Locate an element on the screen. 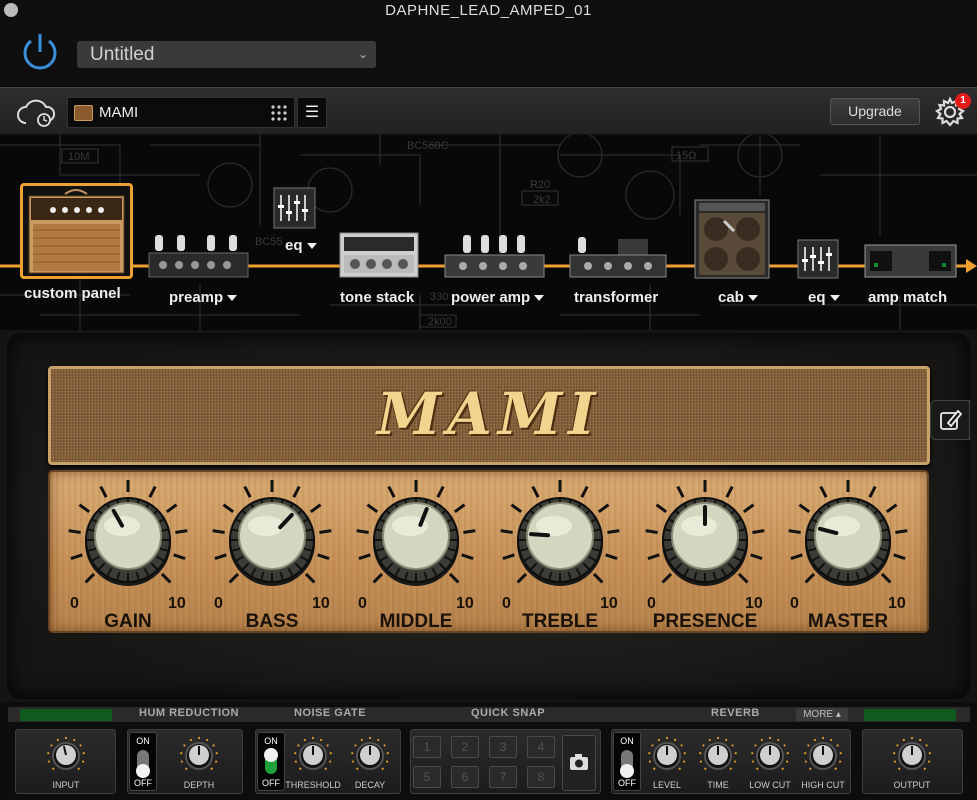  chain-module-power-amp is located at coordinates (494, 256).